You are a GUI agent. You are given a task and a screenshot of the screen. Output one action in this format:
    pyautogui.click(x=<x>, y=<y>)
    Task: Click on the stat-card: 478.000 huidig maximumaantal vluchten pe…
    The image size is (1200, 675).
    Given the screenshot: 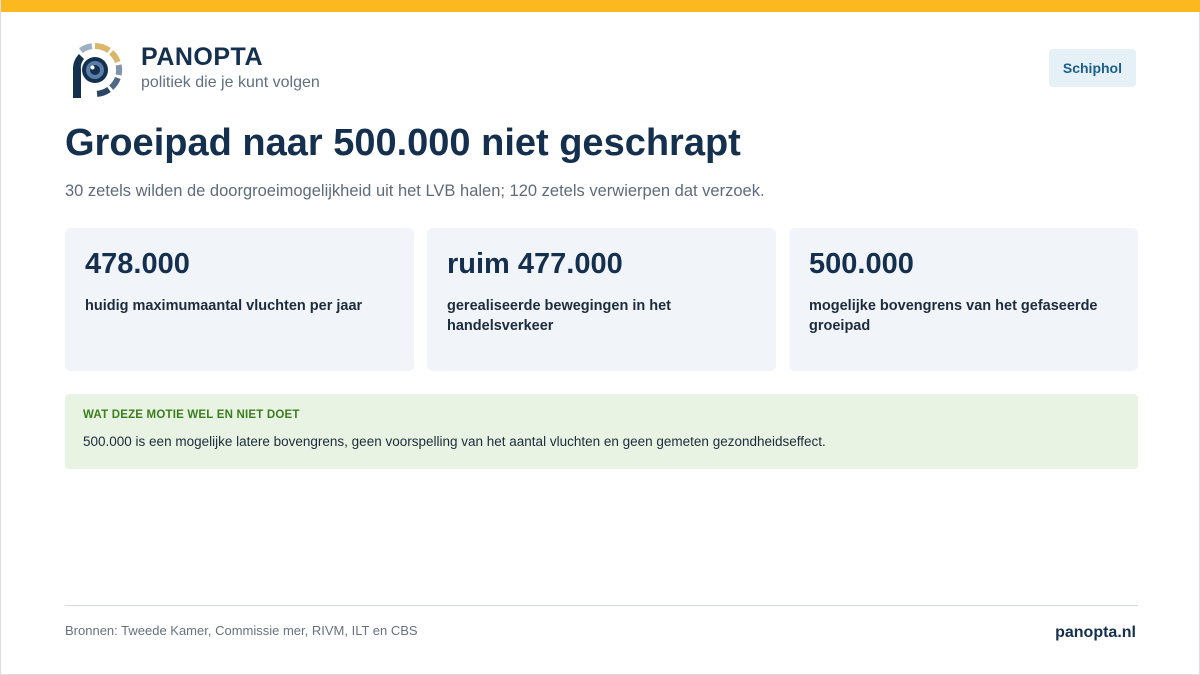 What is the action you would take?
    pyautogui.click(x=239, y=299)
    